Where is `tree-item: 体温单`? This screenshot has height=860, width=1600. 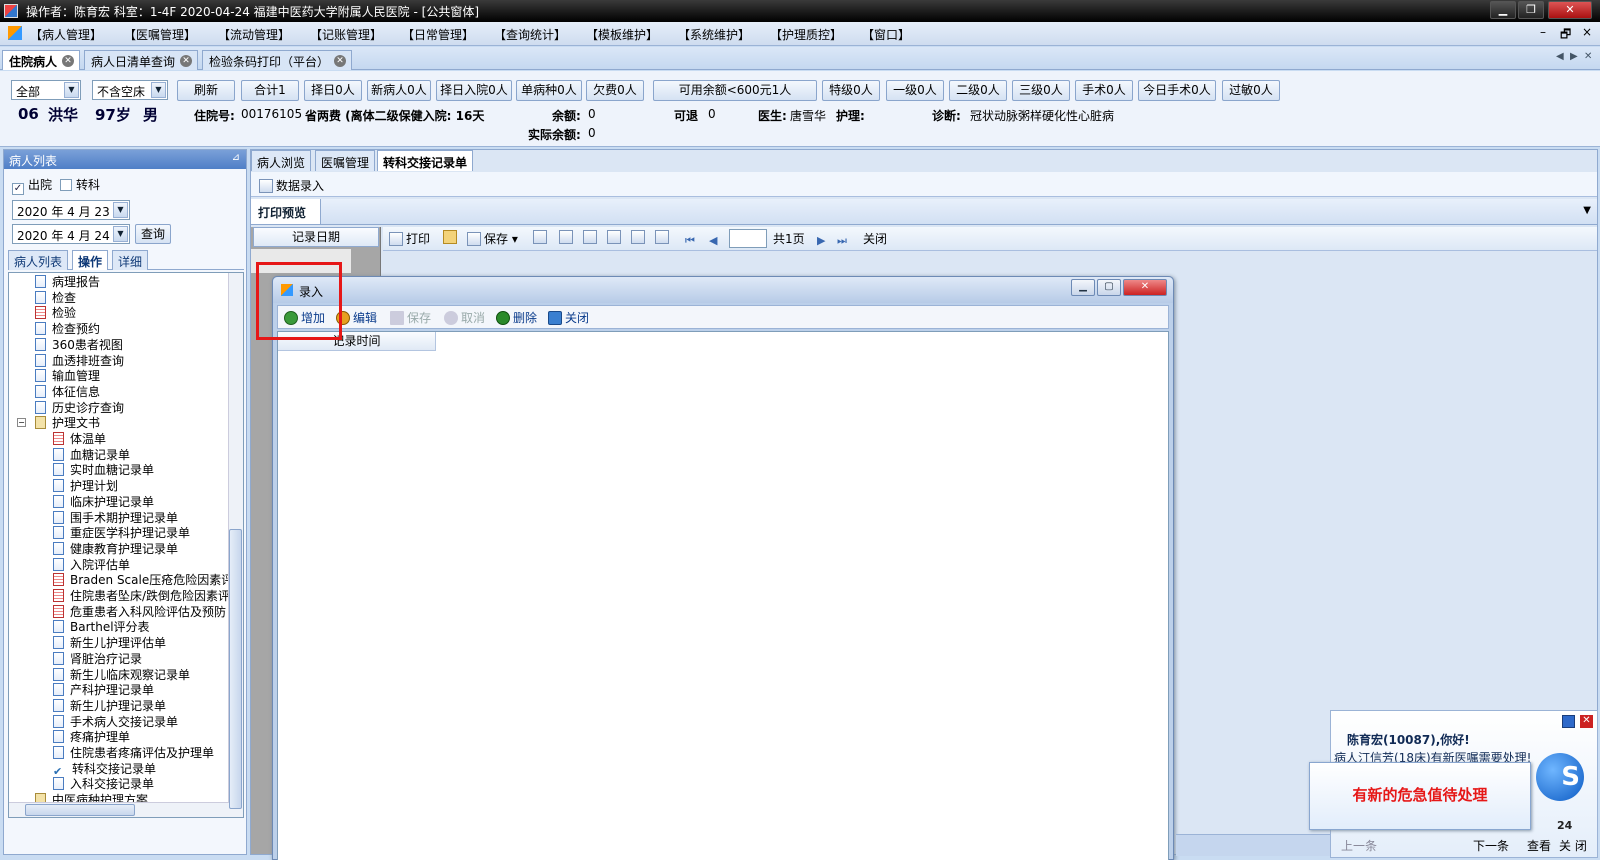
tree-item: 体温单 is located at coordinates (79, 439).